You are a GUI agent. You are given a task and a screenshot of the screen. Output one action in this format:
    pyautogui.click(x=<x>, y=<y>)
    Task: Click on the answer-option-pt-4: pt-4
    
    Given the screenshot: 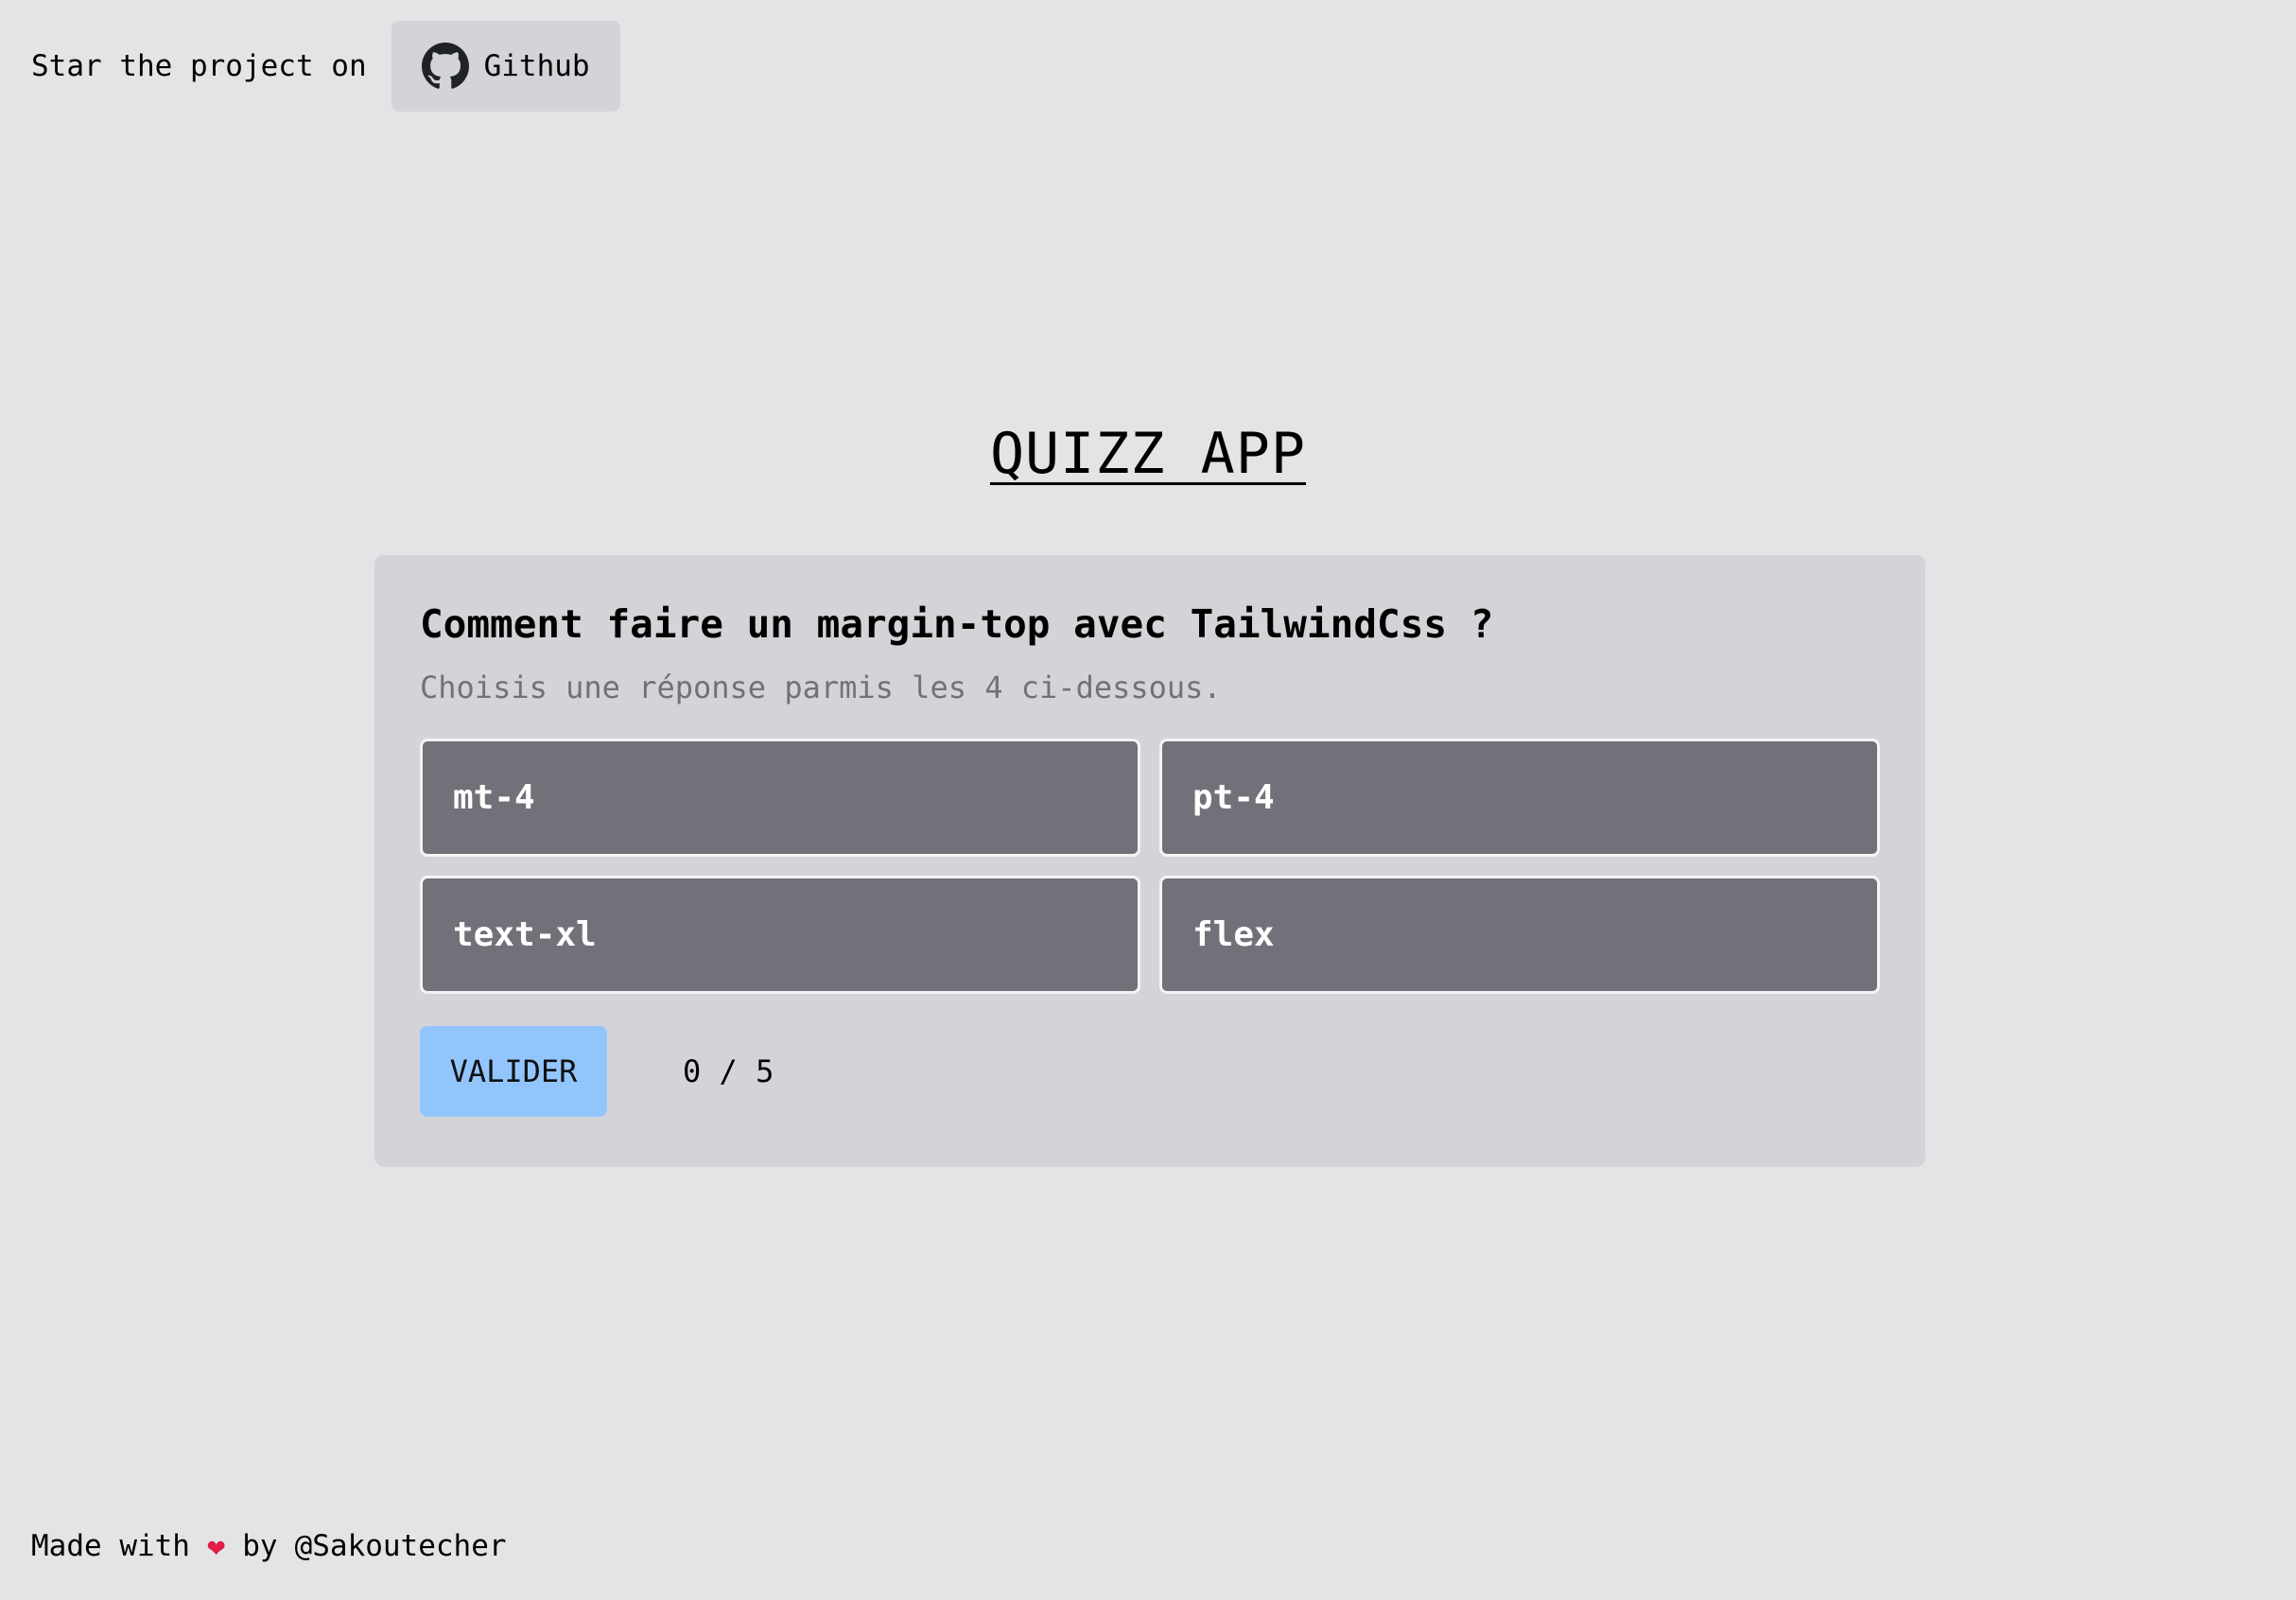 What is the action you would take?
    pyautogui.click(x=1520, y=798)
    